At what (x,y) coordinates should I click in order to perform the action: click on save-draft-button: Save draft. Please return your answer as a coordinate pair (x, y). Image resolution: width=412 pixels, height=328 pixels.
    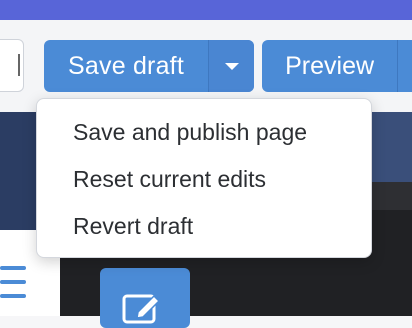
    Looking at the image, I should click on (126, 66).